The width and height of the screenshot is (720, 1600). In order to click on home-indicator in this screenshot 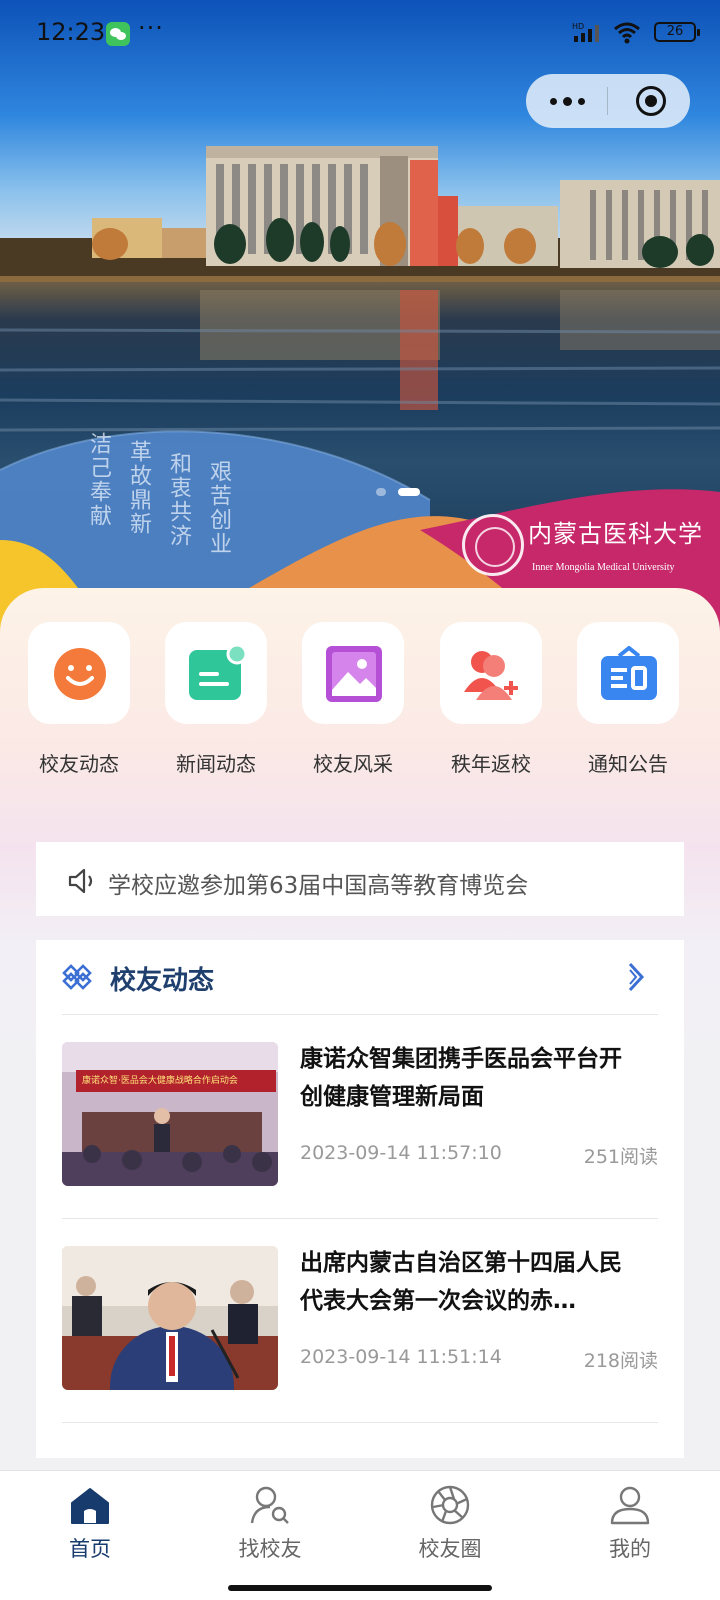, I will do `click(360, 1588)`.